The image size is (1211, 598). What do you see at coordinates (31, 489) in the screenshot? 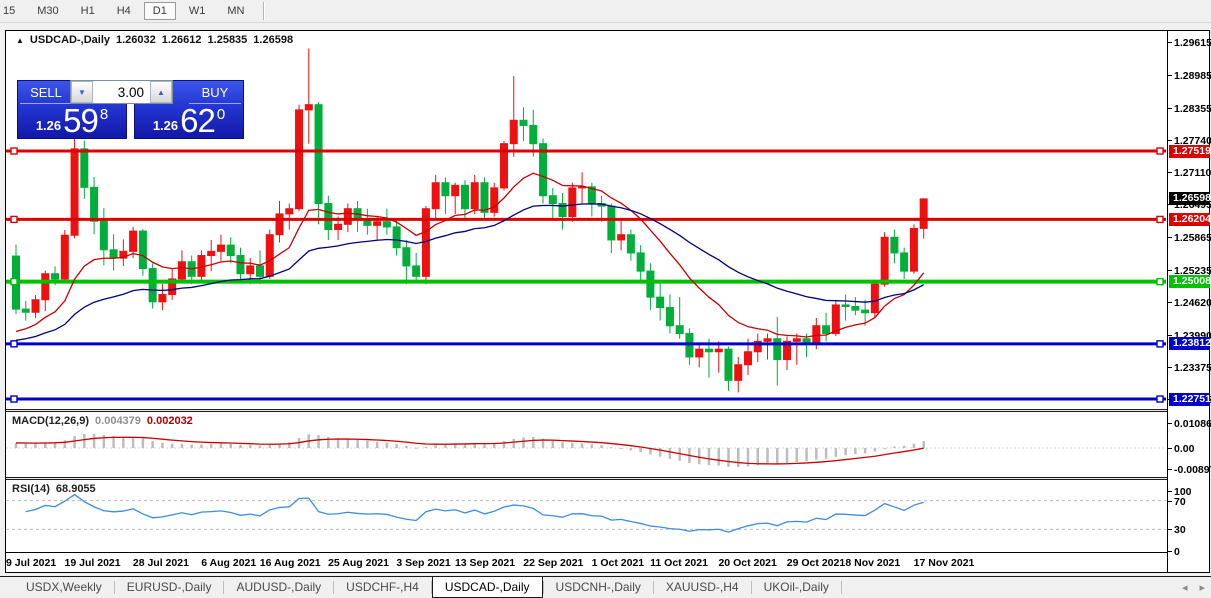
I see `rsi-name: RSI(14)` at bounding box center [31, 489].